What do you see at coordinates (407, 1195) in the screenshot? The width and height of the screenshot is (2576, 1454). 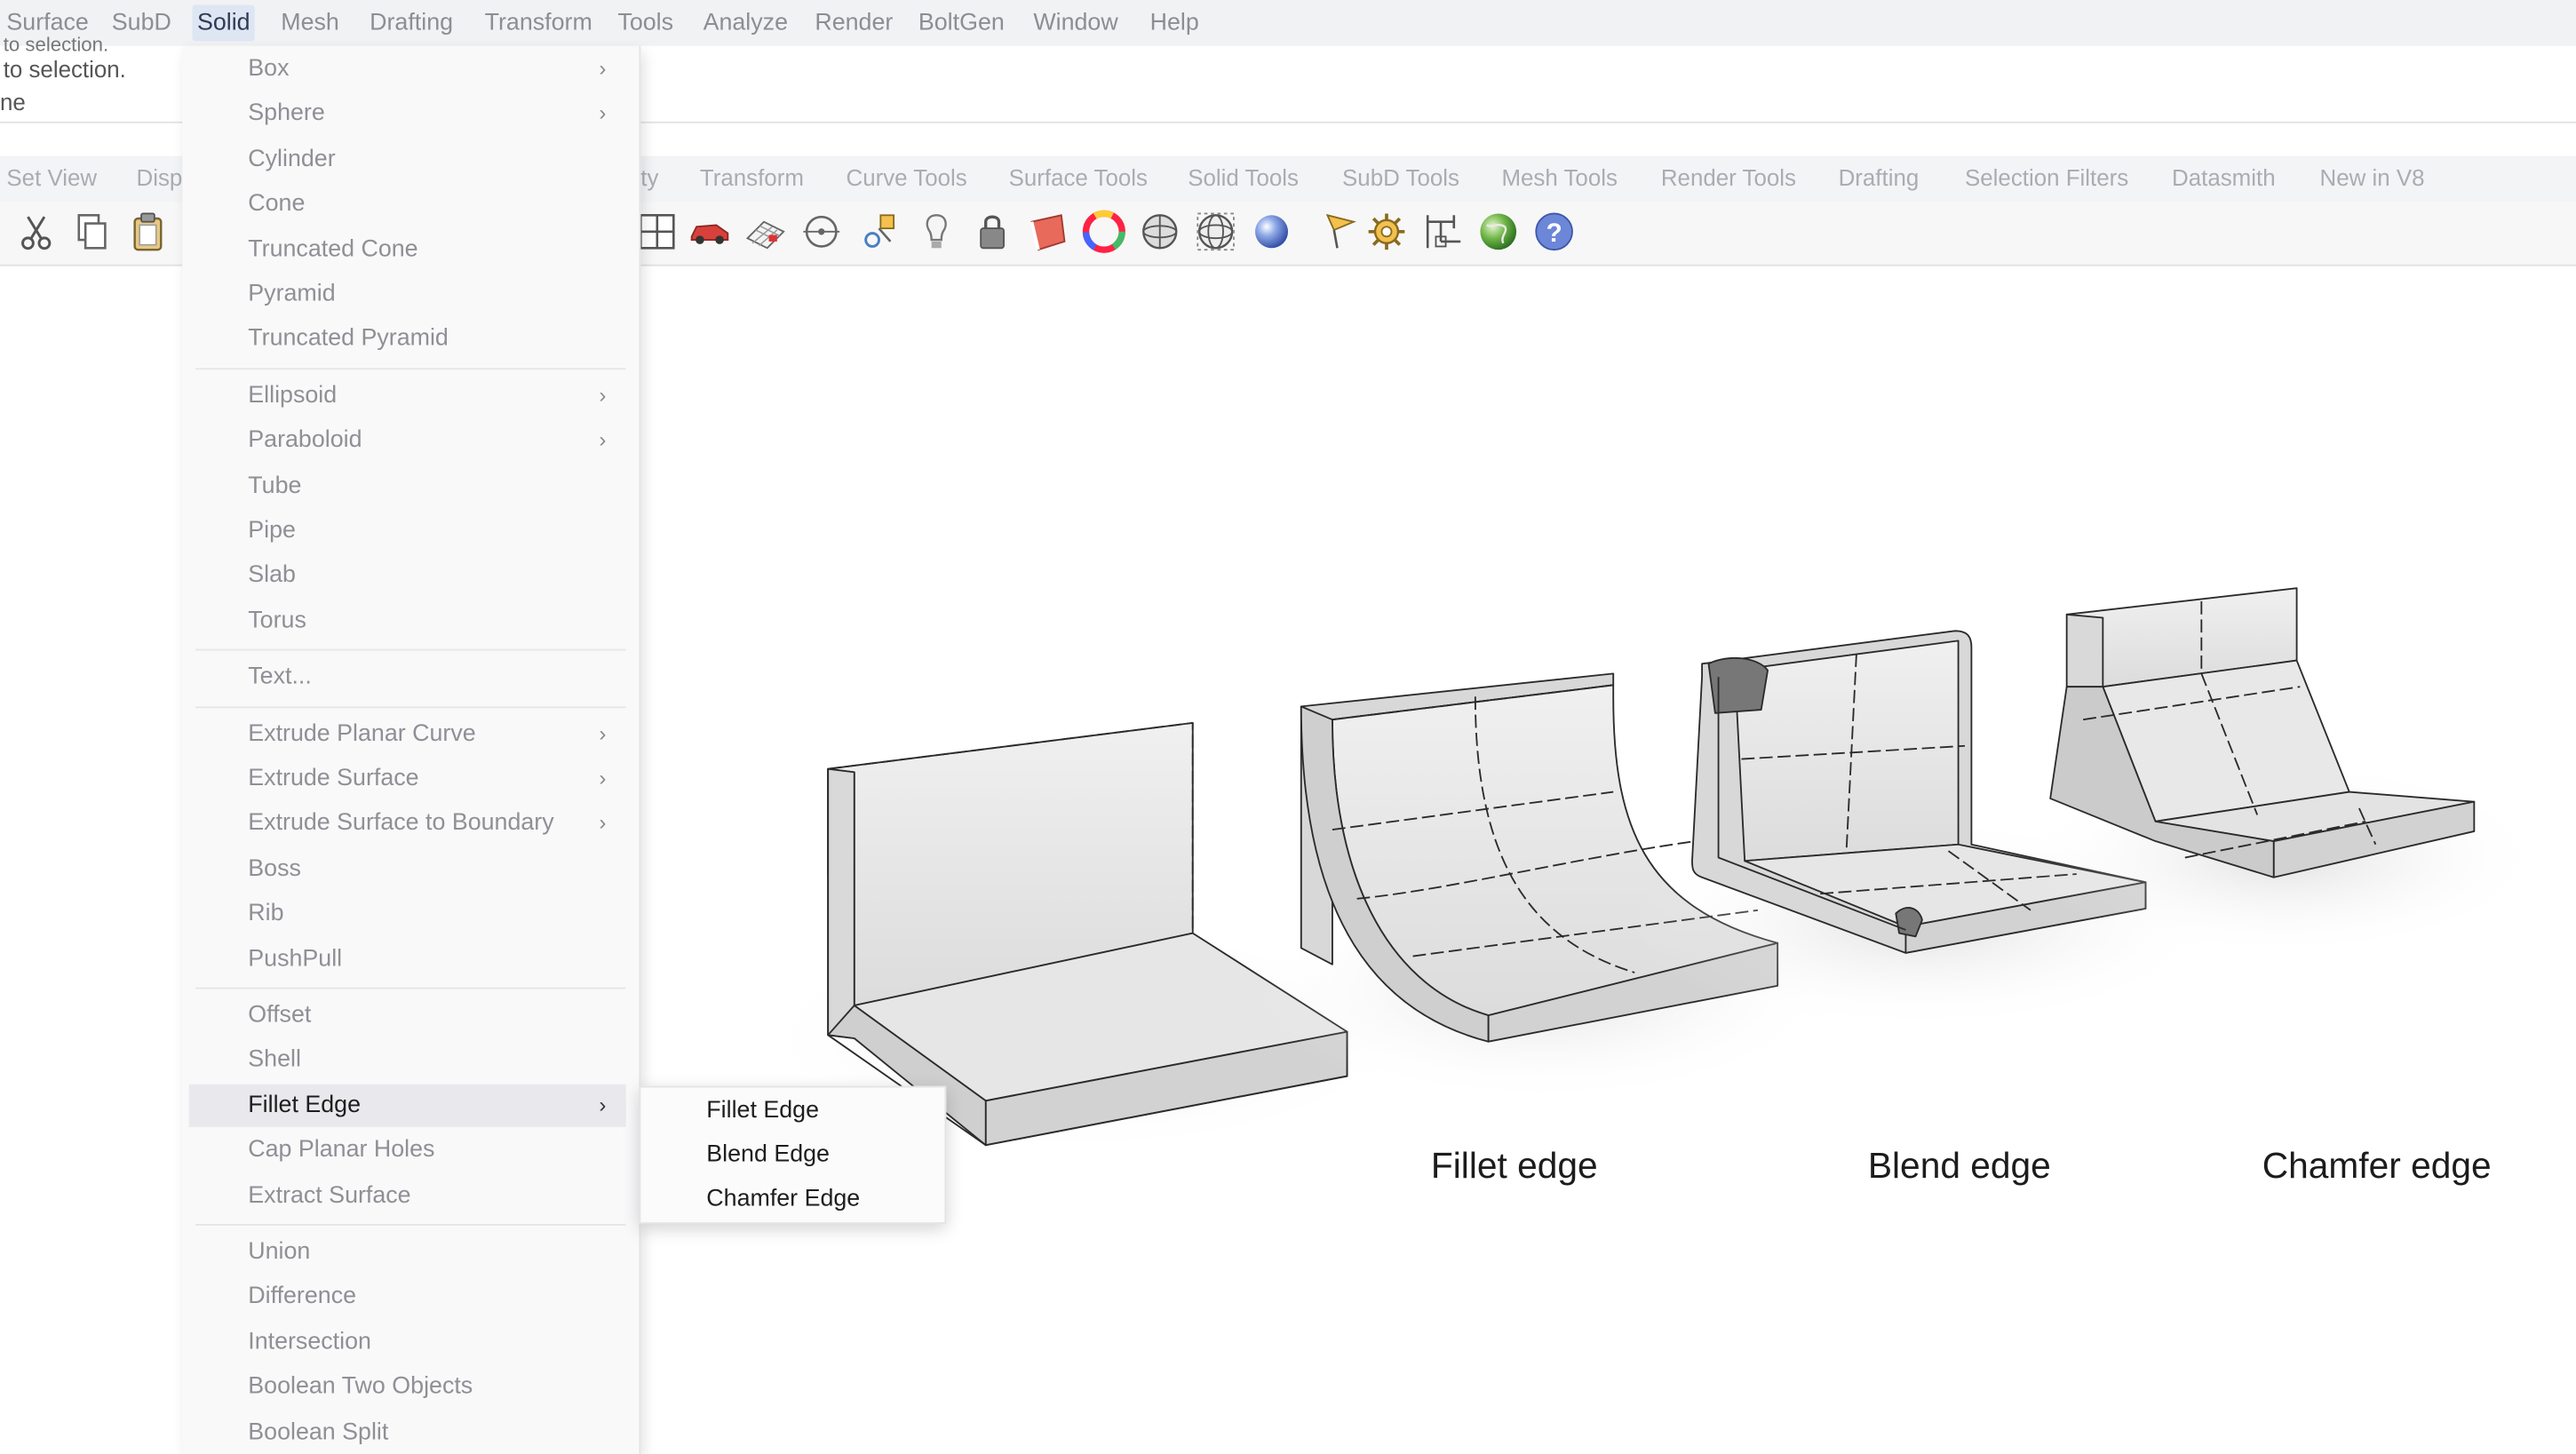 I see `menu-item-extract-surface: Extract Surface` at bounding box center [407, 1195].